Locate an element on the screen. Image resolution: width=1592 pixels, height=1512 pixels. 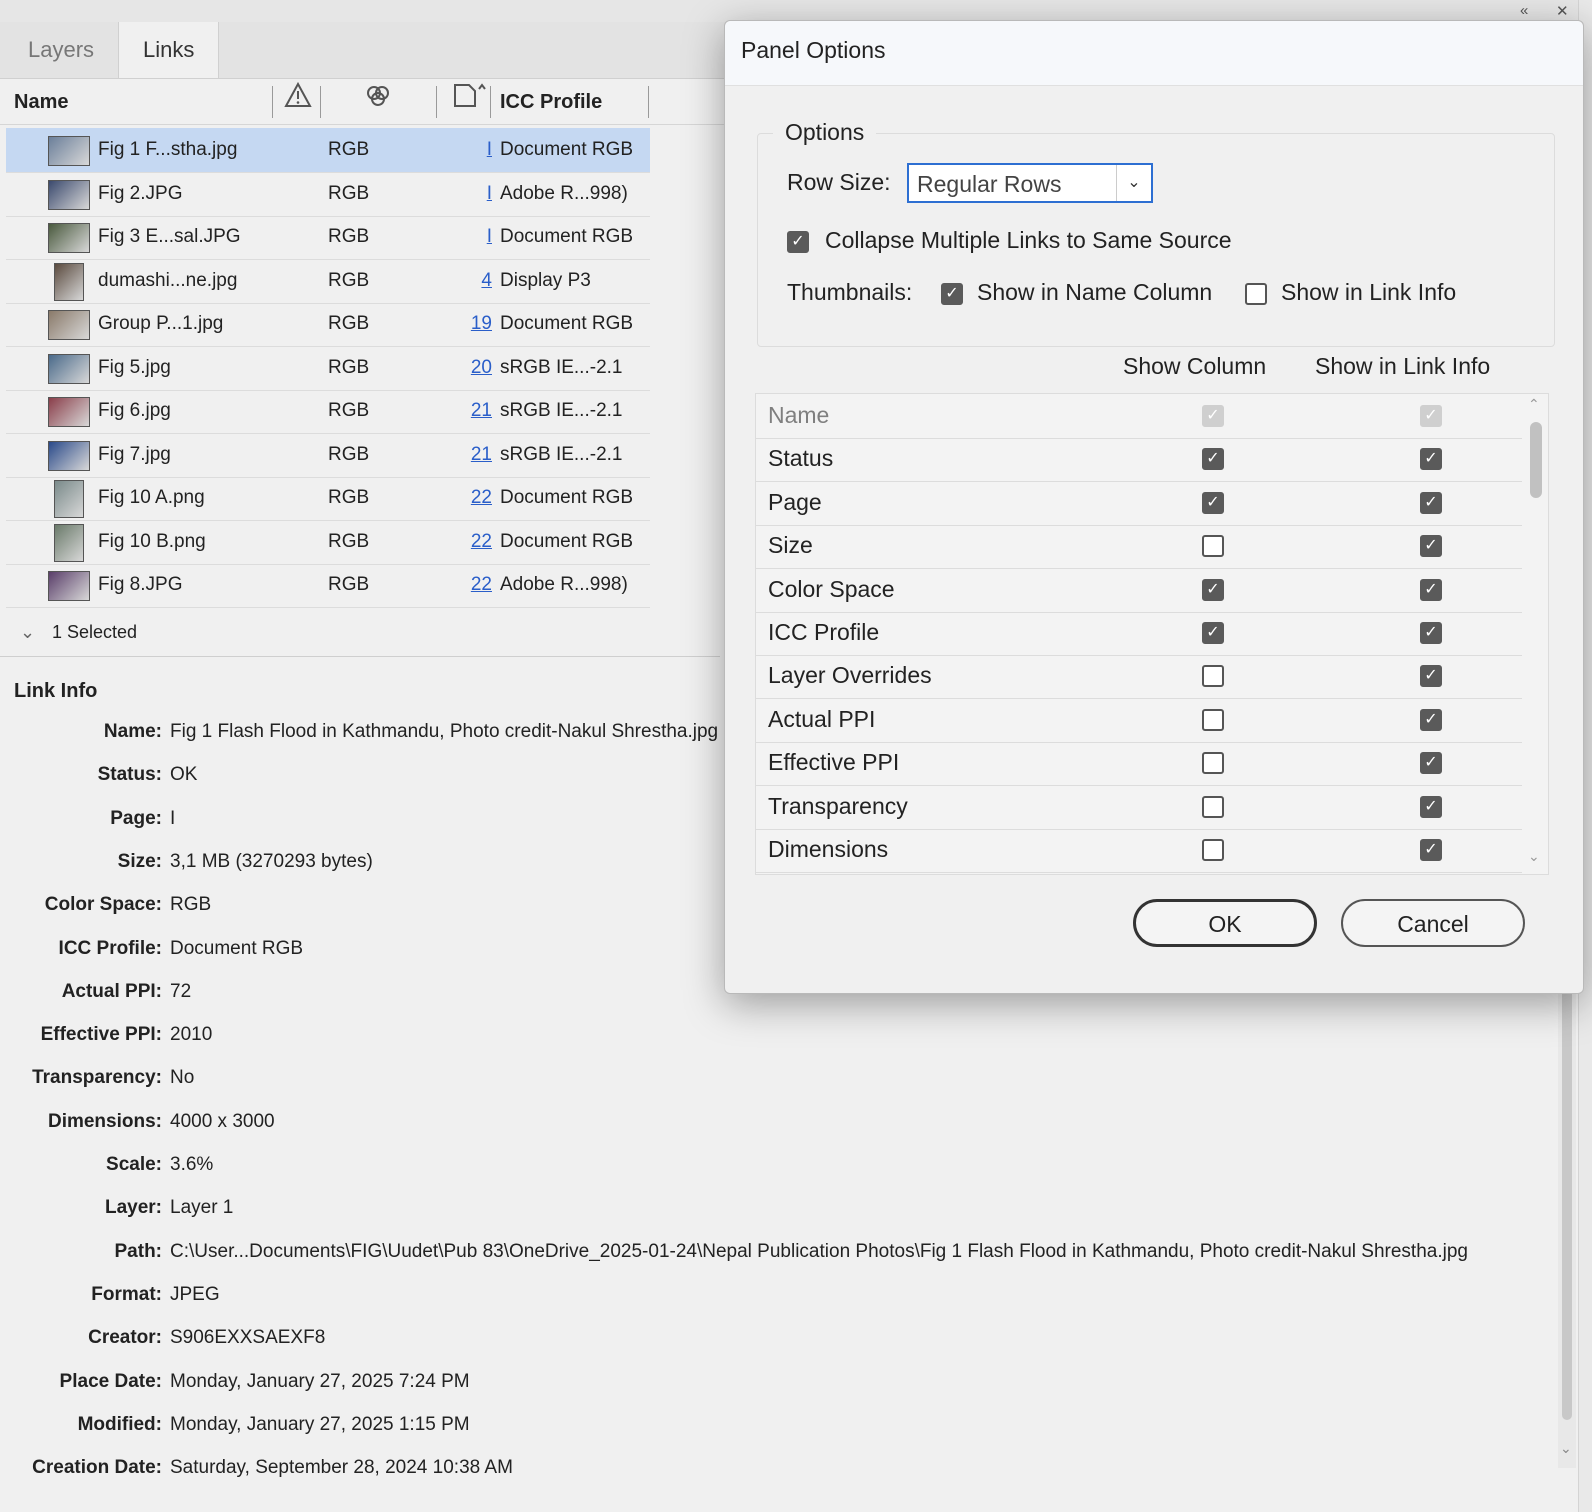
column-option-row: Color Space ✓ ✓ is located at coordinates (1139, 590).